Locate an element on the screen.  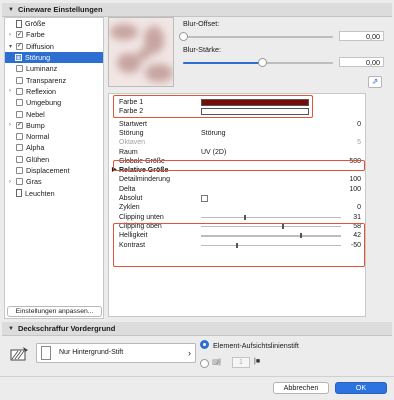
blur-strength-label: Blur-Stärke: is located at coordinates (202, 49).